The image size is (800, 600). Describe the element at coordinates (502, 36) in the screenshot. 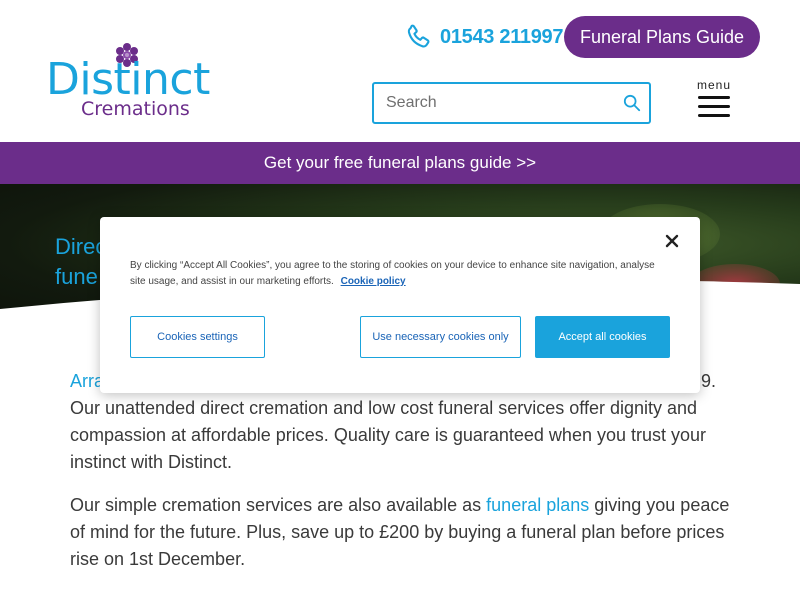

I see `phone-number: 01543 211997` at that location.